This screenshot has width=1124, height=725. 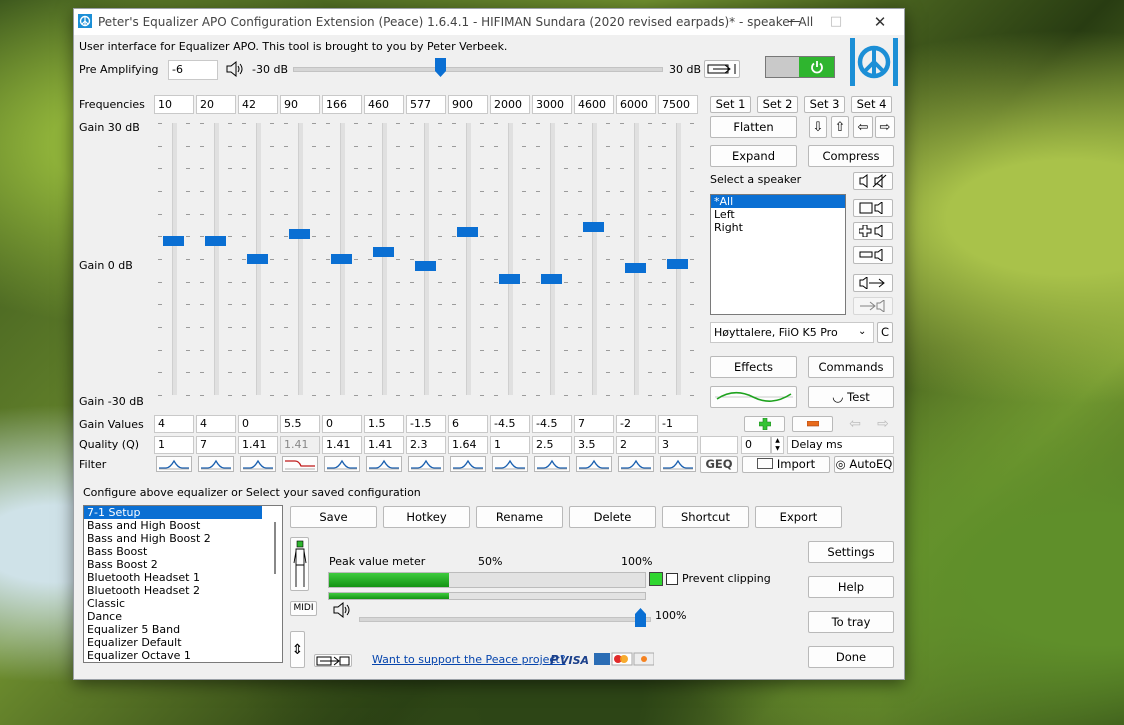 I want to click on delay-input: 0, so click(x=756, y=445).